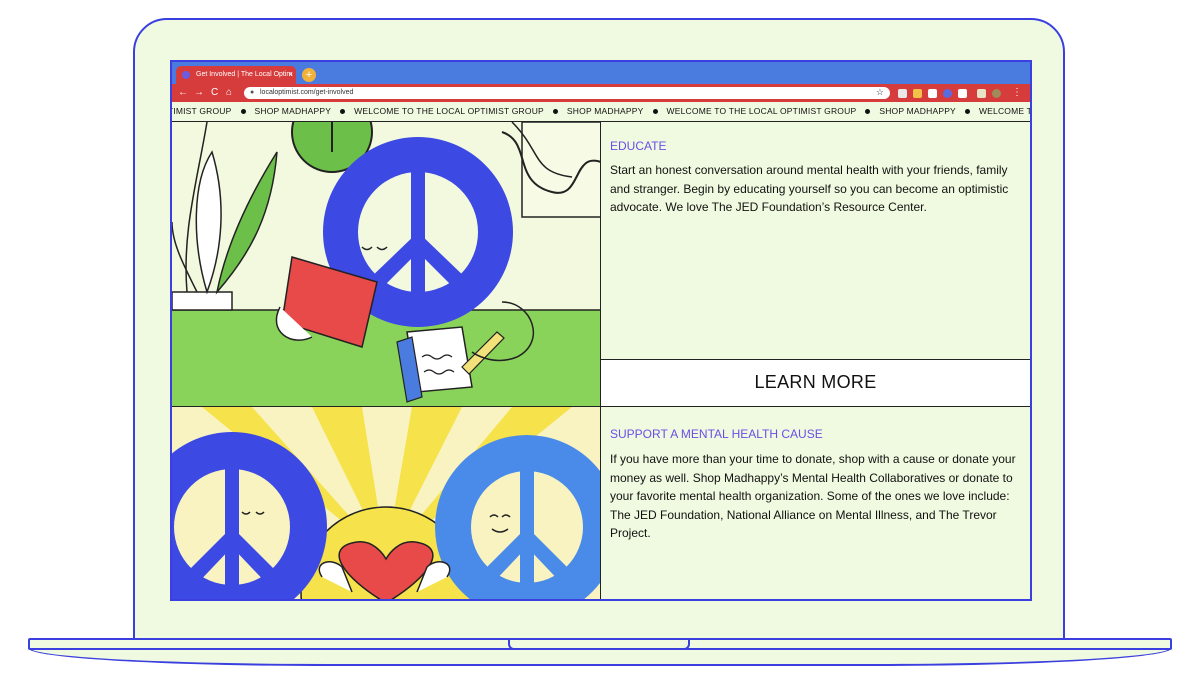  Describe the element at coordinates (183, 93) in the screenshot. I see `back-arrow-icon: ←` at that location.